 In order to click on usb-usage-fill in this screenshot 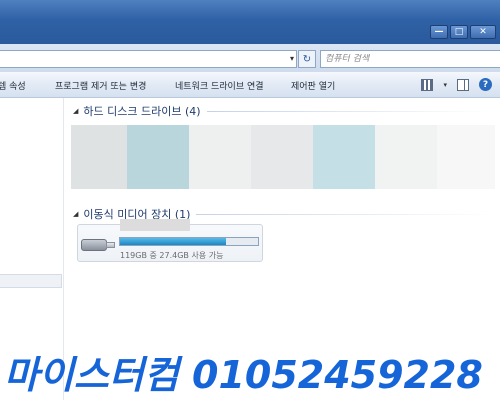, I will do `click(173, 241)`.